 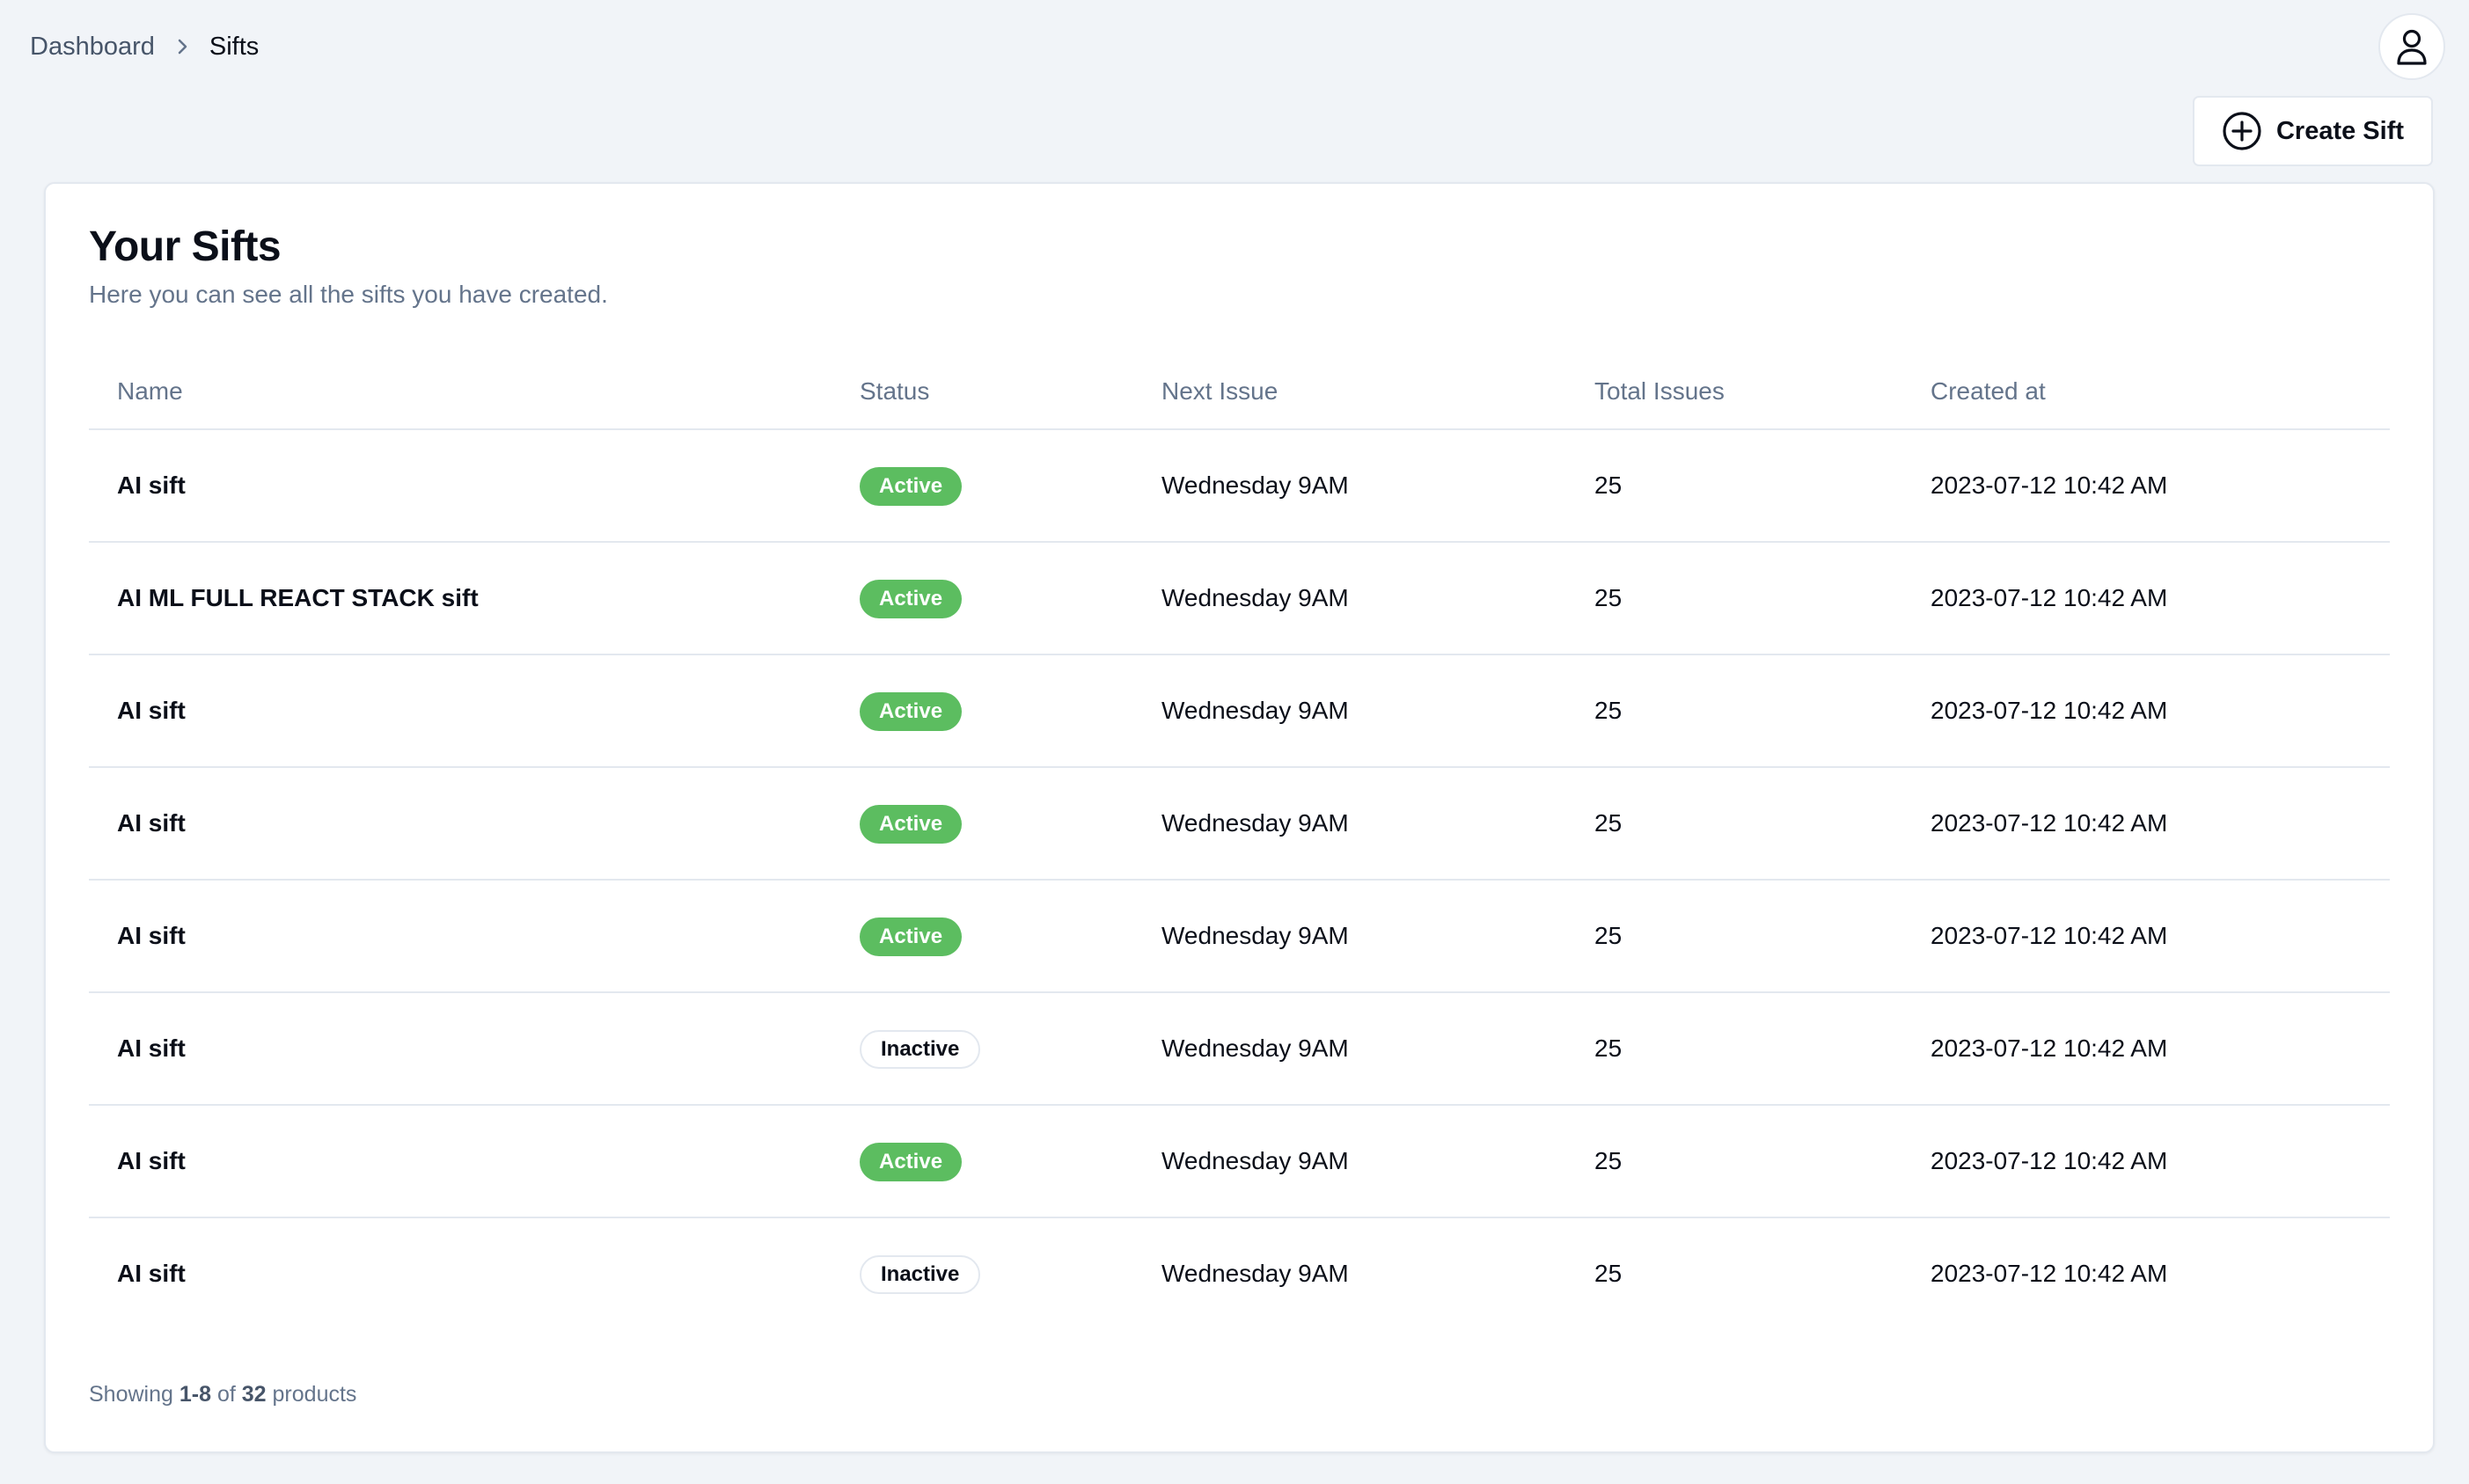 I want to click on user-icon, so click(x=2411, y=46).